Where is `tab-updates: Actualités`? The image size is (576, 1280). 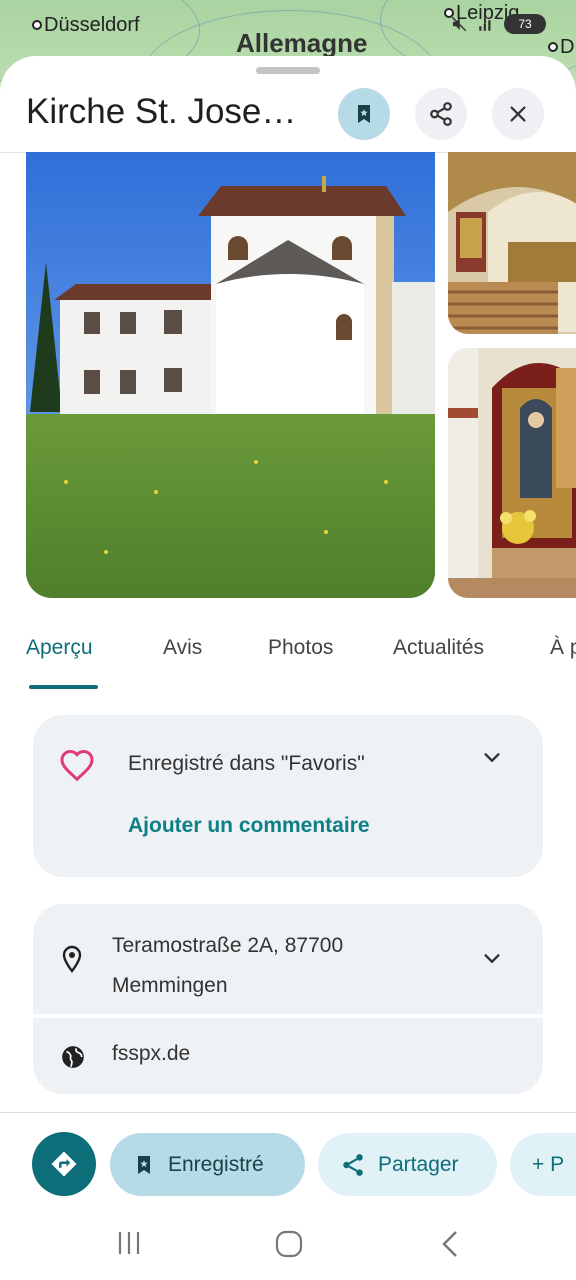
tab-updates: Actualités is located at coordinates (438, 648).